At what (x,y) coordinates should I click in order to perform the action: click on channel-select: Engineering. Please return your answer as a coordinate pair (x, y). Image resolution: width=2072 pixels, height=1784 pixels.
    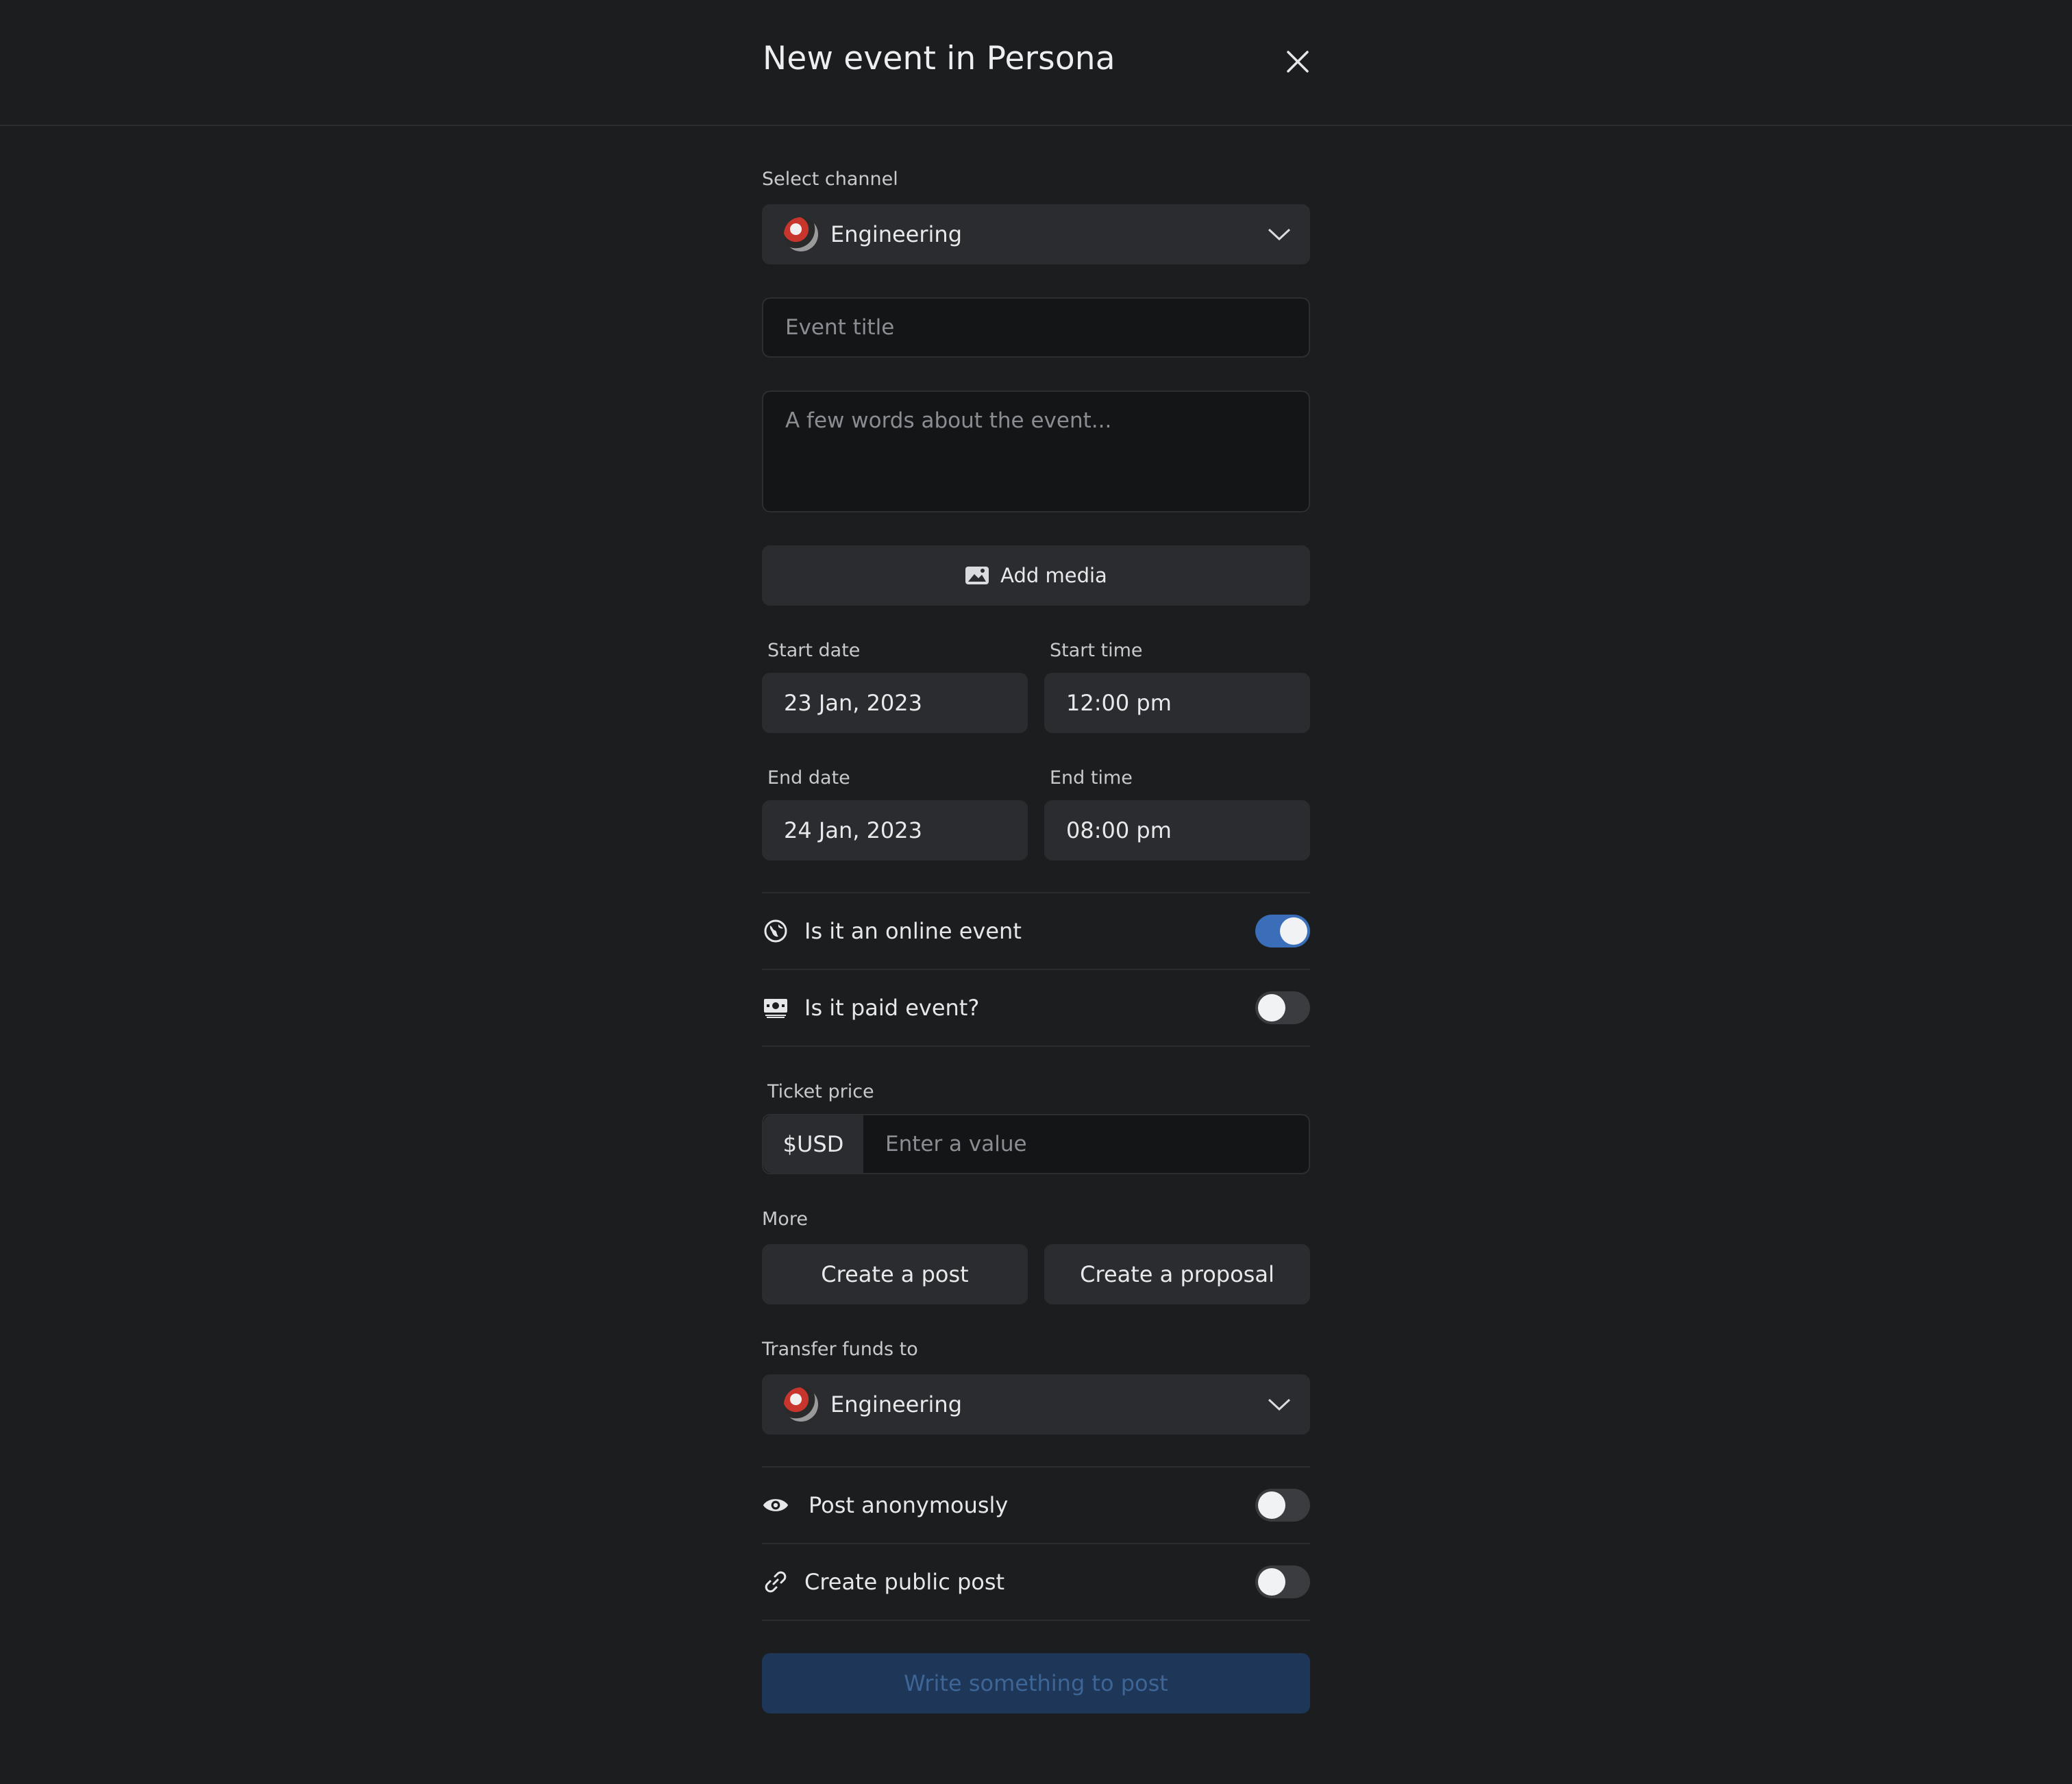
    Looking at the image, I should click on (1036, 234).